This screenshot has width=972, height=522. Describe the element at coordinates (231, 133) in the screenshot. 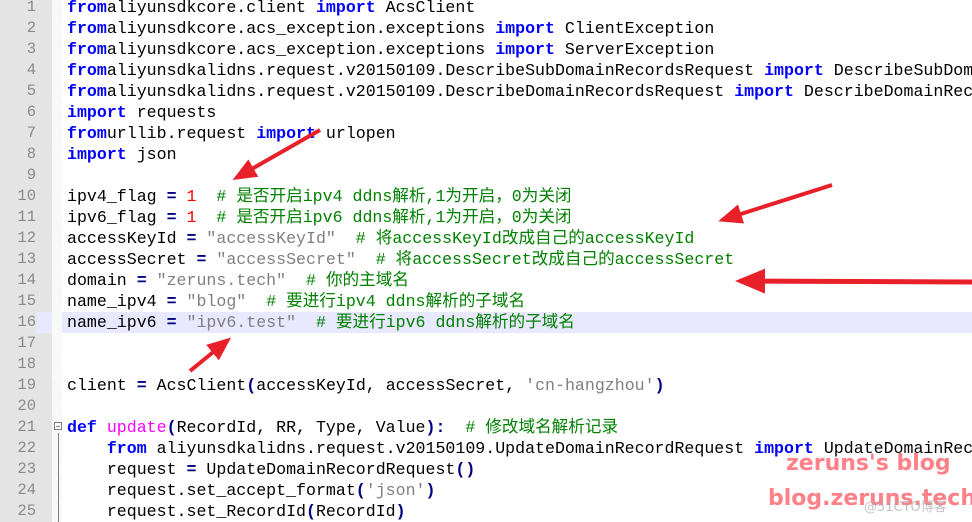

I see `code-text: fromurllib.request import urlopen` at that location.